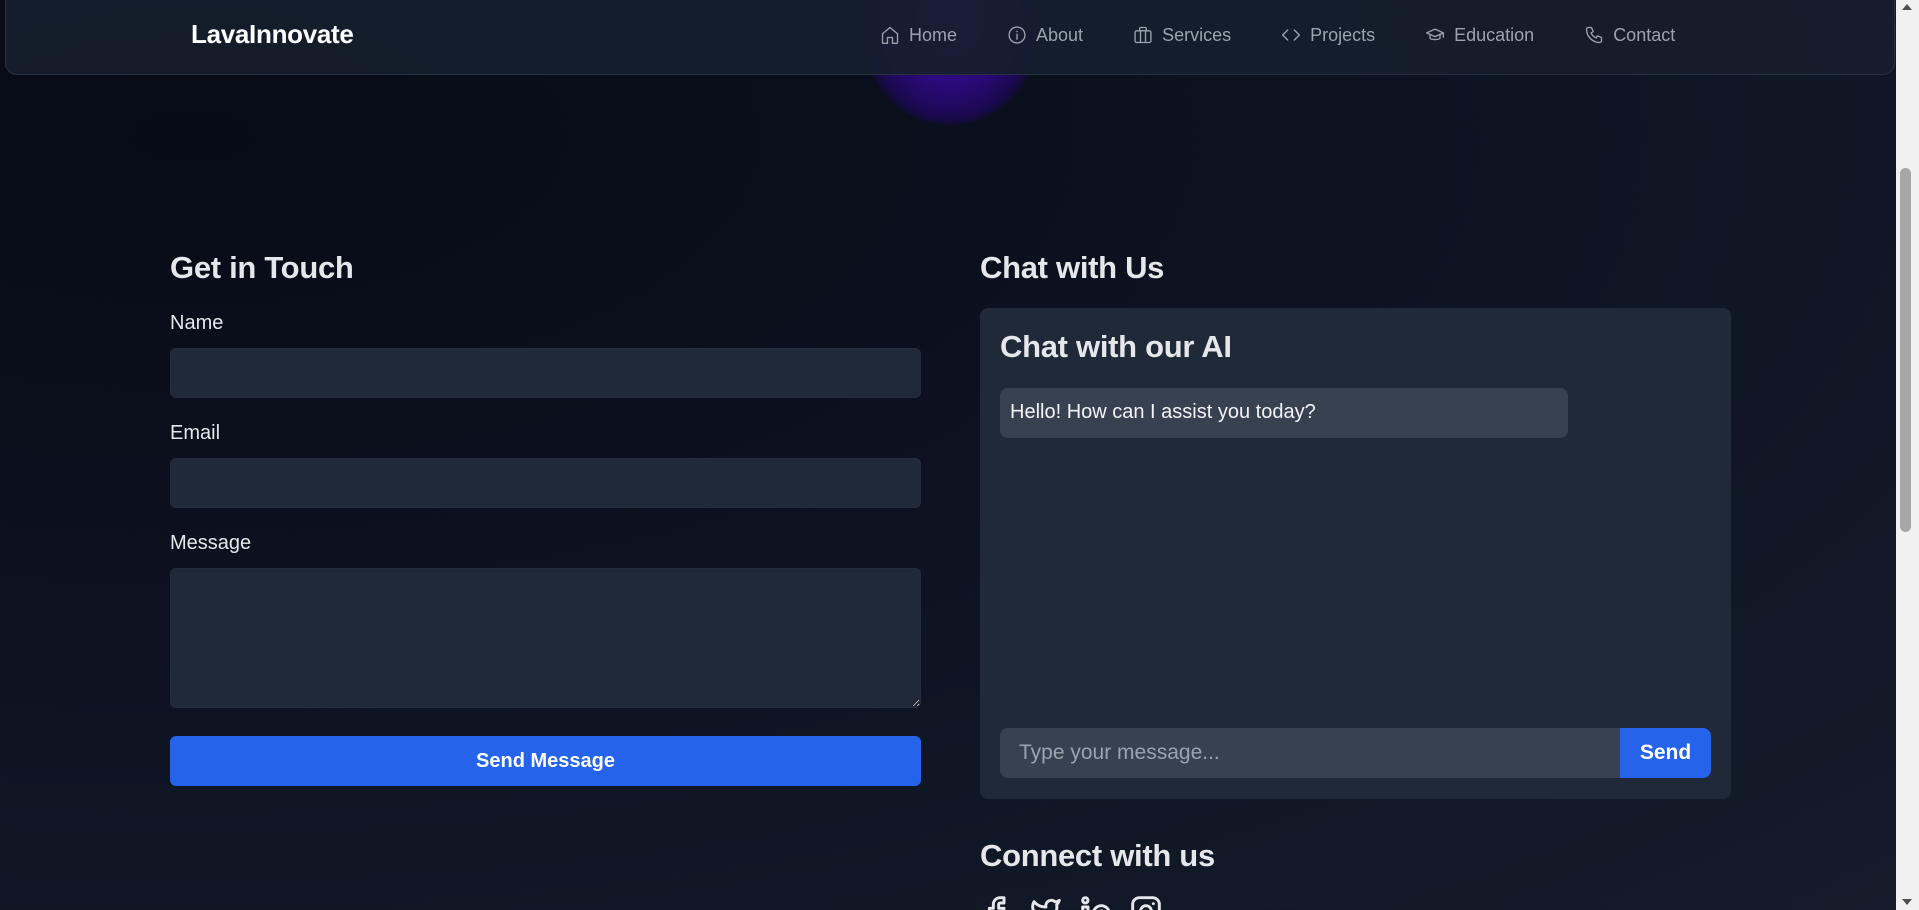  What do you see at coordinates (211, 543) in the screenshot?
I see `message-label: Message` at bounding box center [211, 543].